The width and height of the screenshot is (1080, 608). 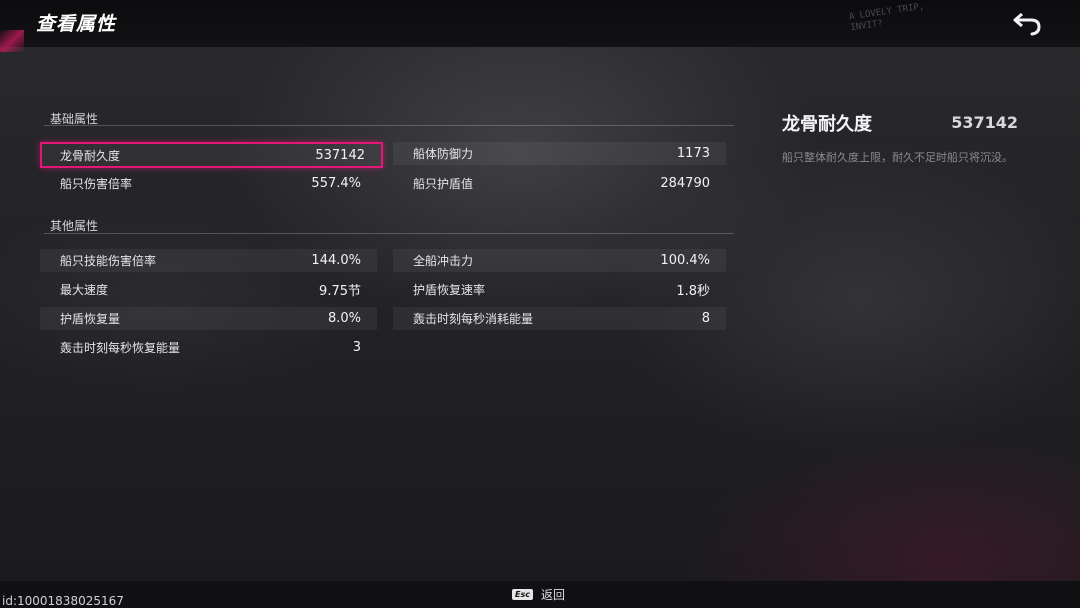 I want to click on stat-row-impact-force: 全船冲击力 100.4%, so click(x=559, y=260).